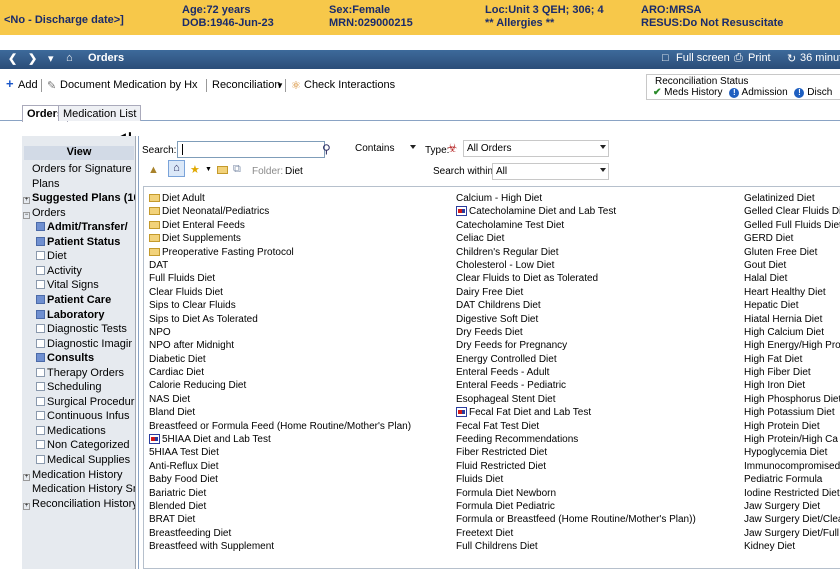  What do you see at coordinates (792, 546) in the screenshot?
I see `order-item: Kidney Diet` at bounding box center [792, 546].